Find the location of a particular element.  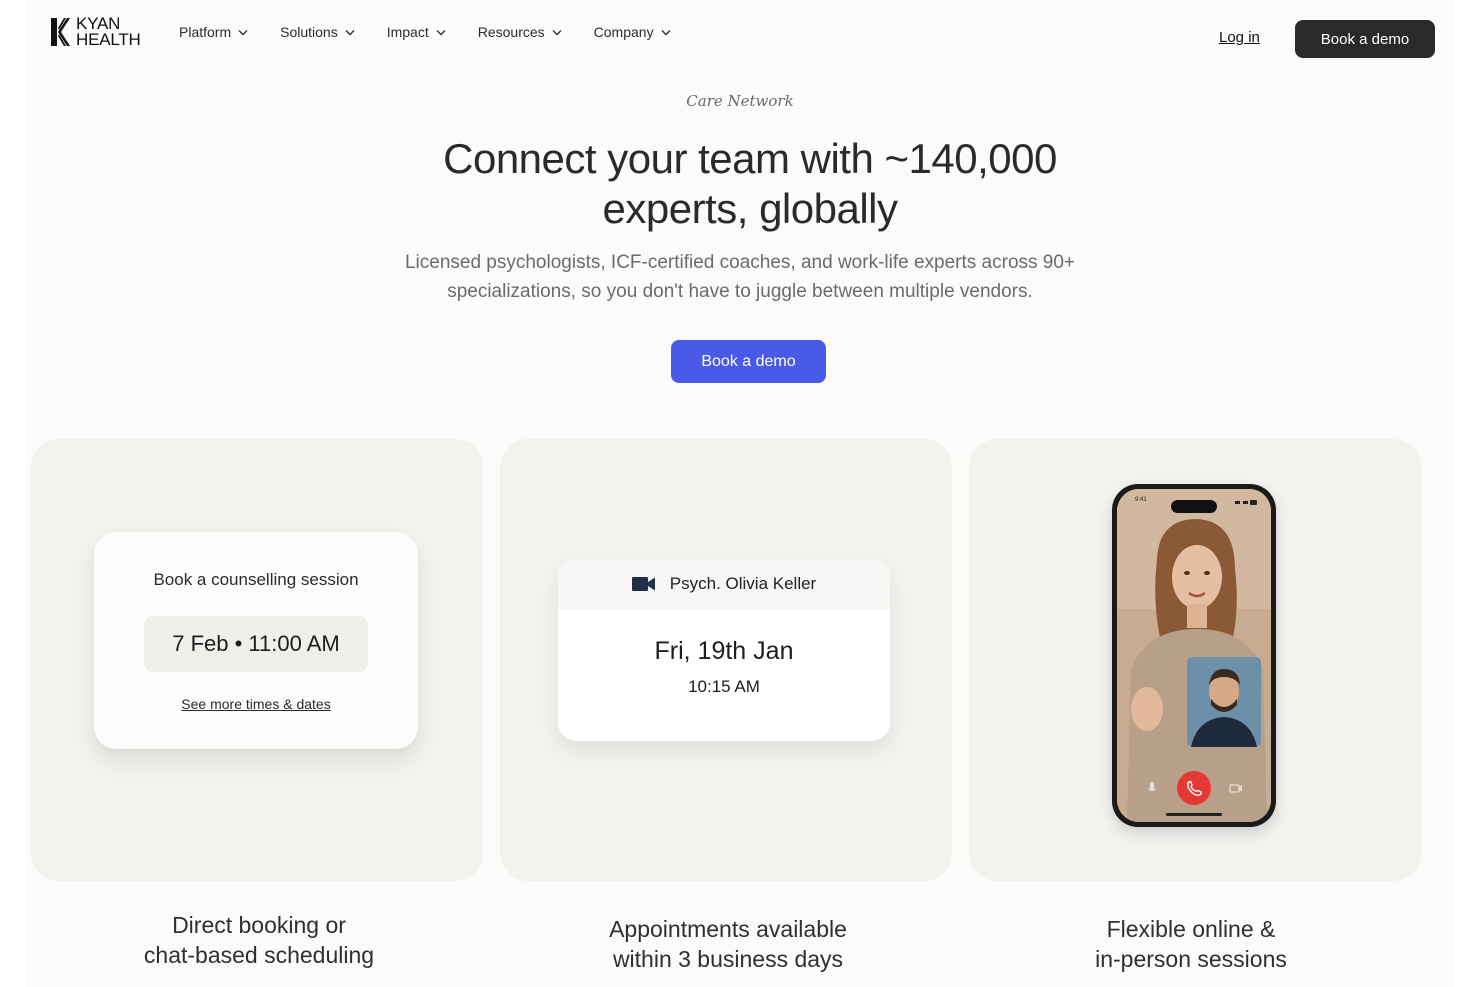

booking-time-slot: 7 Feb • 11:00 AM is located at coordinates (256, 644).